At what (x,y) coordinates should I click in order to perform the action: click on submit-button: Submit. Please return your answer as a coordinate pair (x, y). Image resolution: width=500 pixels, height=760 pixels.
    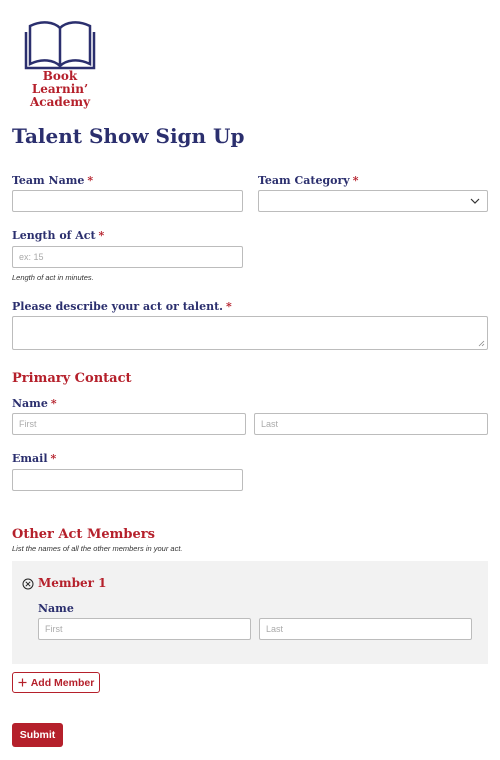
    Looking at the image, I should click on (37, 735).